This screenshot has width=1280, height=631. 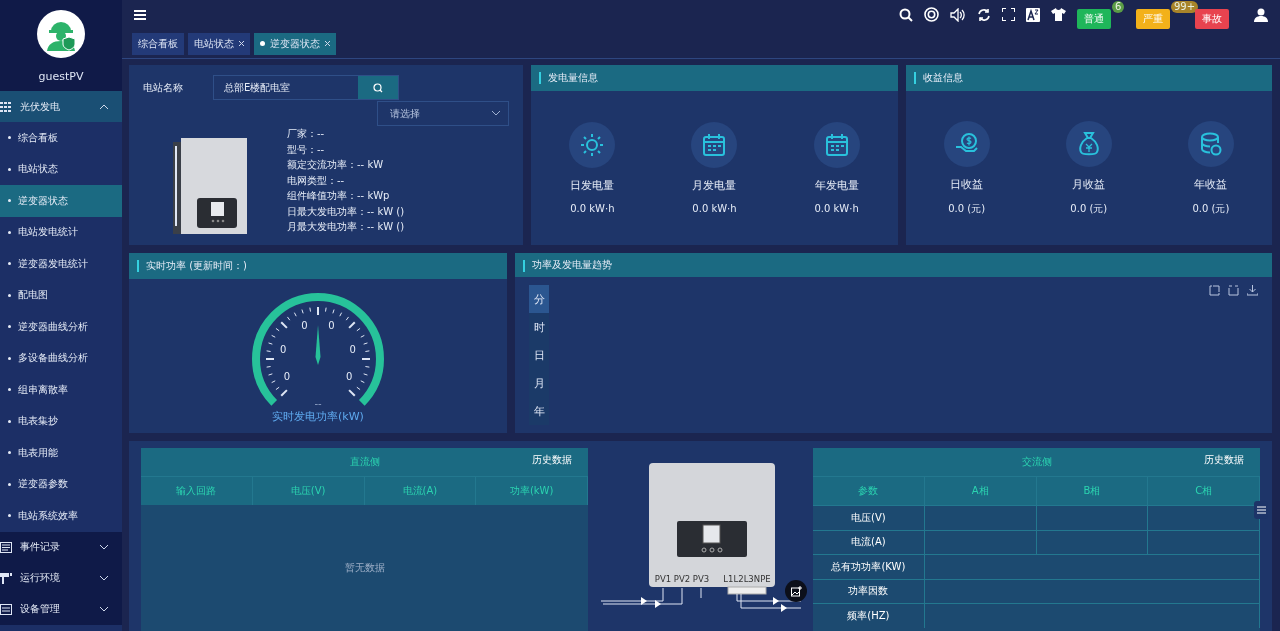 What do you see at coordinates (1252, 290) in the screenshot?
I see `download-icon` at bounding box center [1252, 290].